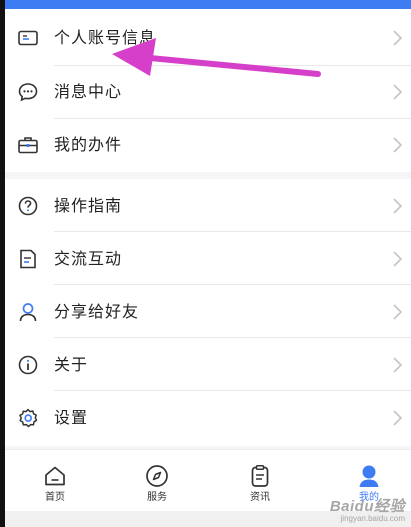  What do you see at coordinates (71, 364) in the screenshot?
I see `menu-item-label: 关于` at bounding box center [71, 364].